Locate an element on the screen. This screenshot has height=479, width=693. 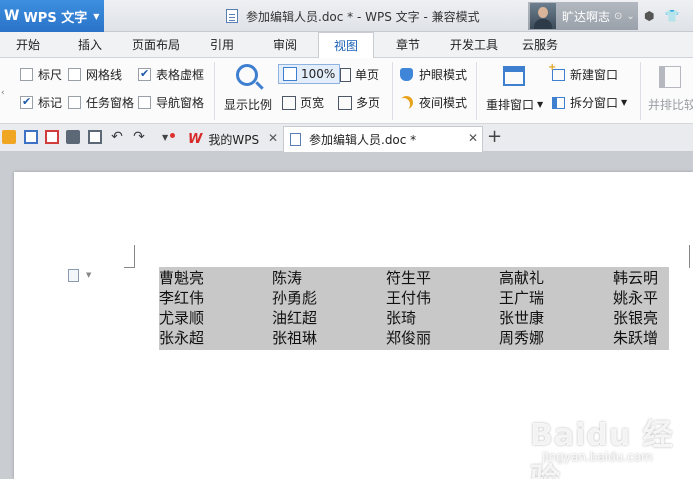
tab-view: 视图 is located at coordinates (346, 45).